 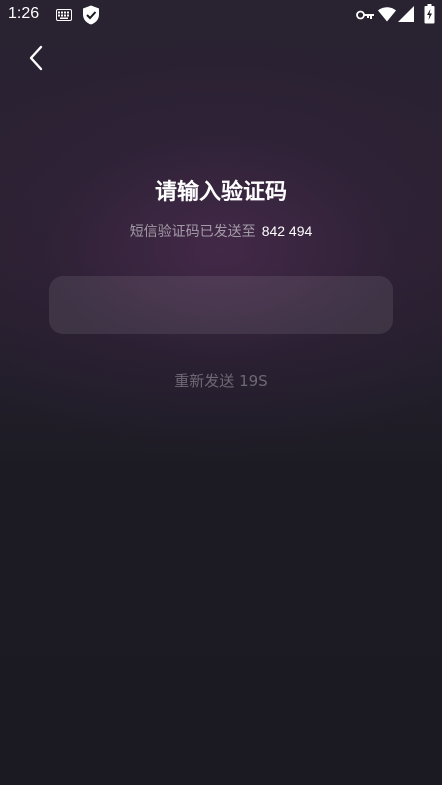 I want to click on vpn-key-icon, so click(x=365, y=15).